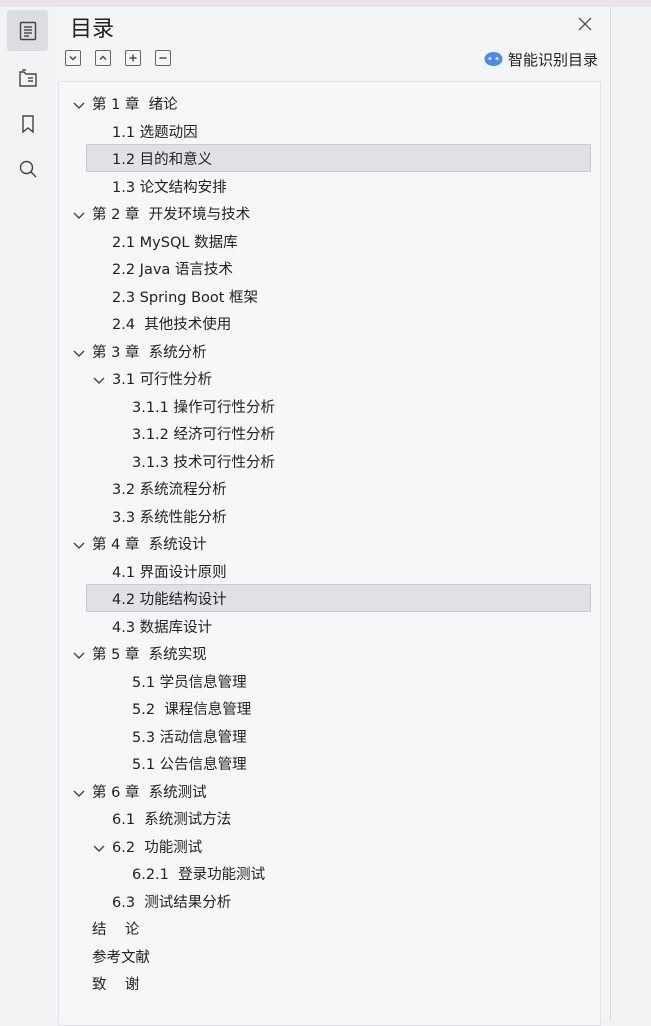 The image size is (651, 1026). I want to click on toc-icon, so click(27, 30).